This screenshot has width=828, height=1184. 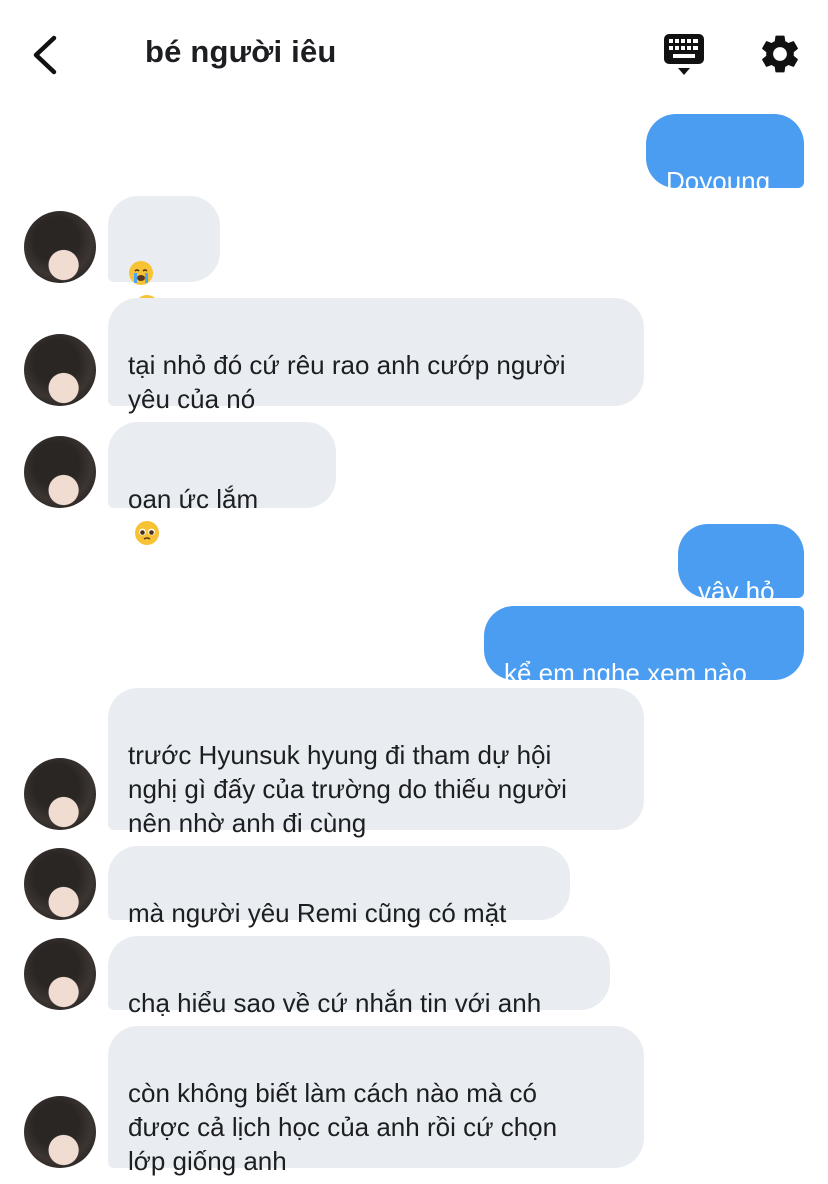 I want to click on crying-face-emoji, so click(x=141, y=273).